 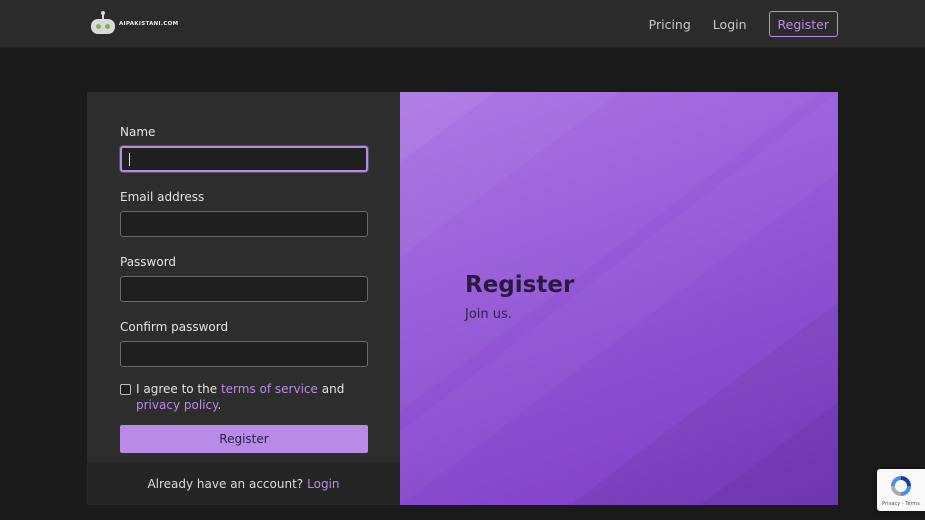 I want to click on name-input, so click(x=244, y=159).